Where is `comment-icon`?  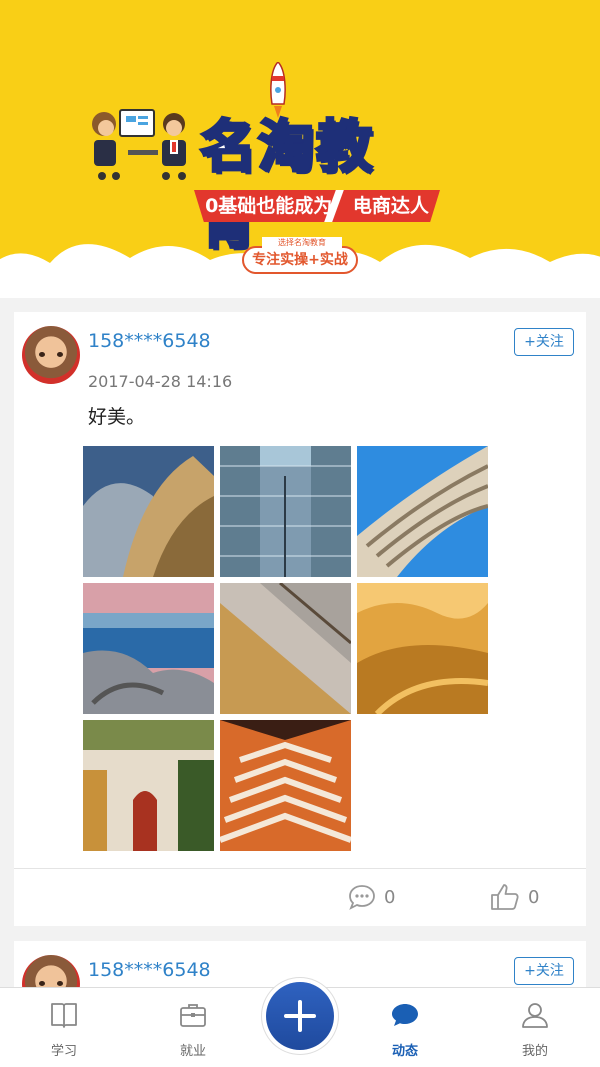
comment-icon is located at coordinates (362, 897).